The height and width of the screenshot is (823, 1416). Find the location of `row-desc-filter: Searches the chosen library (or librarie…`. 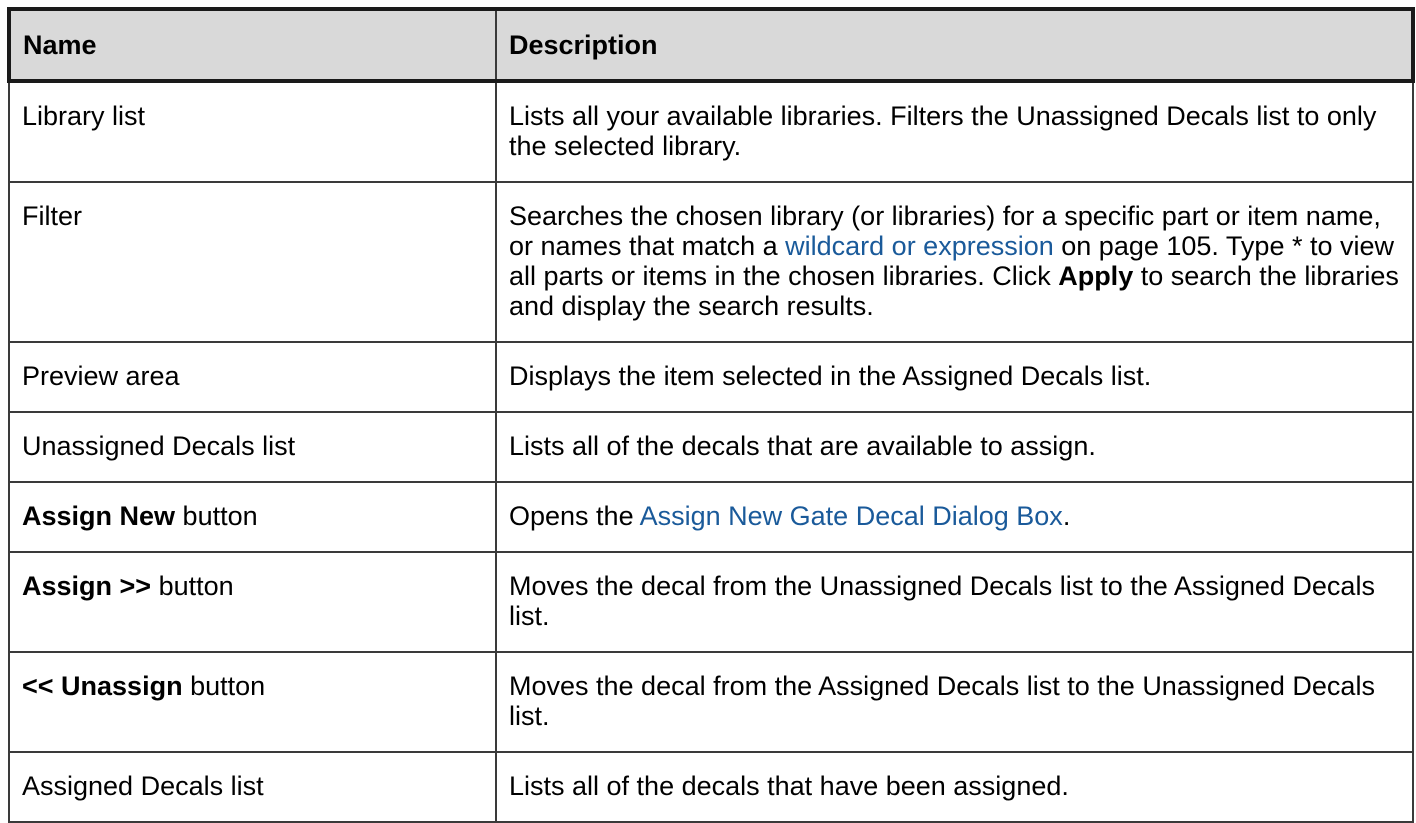

row-desc-filter: Searches the chosen library (or librarie… is located at coordinates (954, 262).